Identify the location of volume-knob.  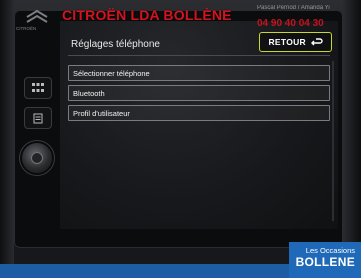
(37, 158).